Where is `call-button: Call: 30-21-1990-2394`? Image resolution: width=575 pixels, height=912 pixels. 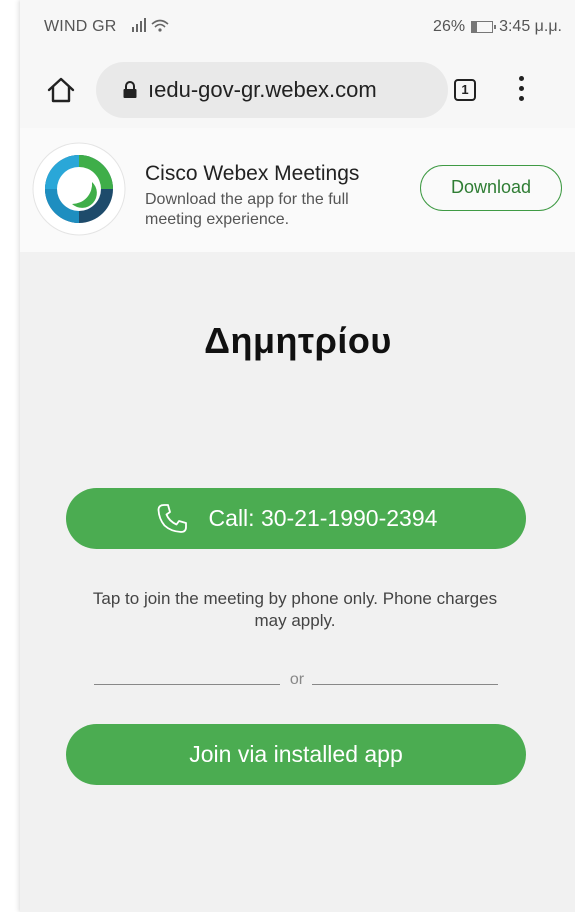 call-button: Call: 30-21-1990-2394 is located at coordinates (296, 518).